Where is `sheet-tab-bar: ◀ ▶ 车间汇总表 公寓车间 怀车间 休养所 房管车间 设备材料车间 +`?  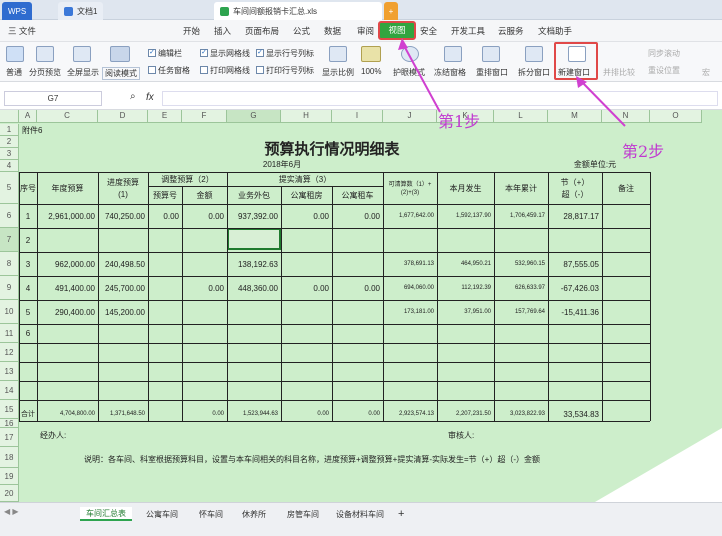 sheet-tab-bar: ◀ ▶ 车间汇总表 公寓车间 怀车间 休养所 房管车间 设备材料车间 + is located at coordinates (361, 519).